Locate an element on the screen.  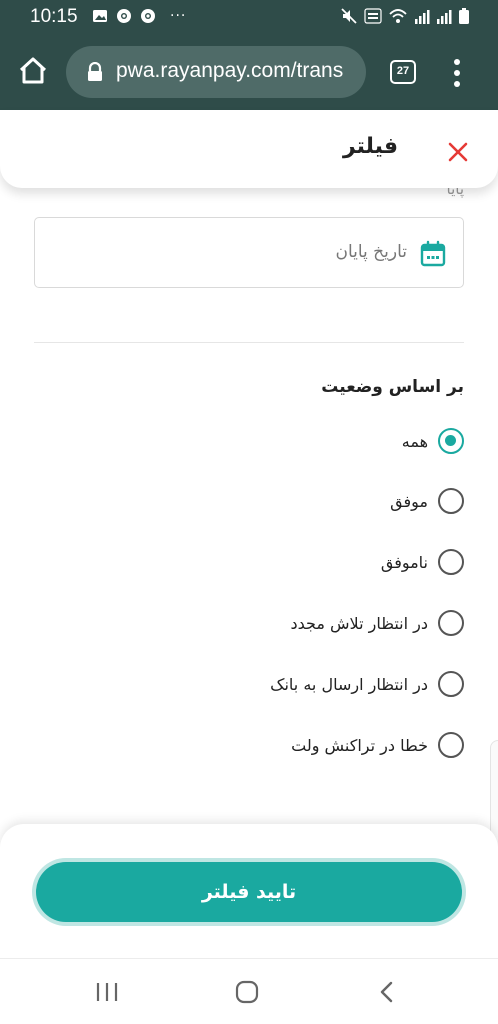
status-option-failed: ناموفق is located at coordinates (422, 562).